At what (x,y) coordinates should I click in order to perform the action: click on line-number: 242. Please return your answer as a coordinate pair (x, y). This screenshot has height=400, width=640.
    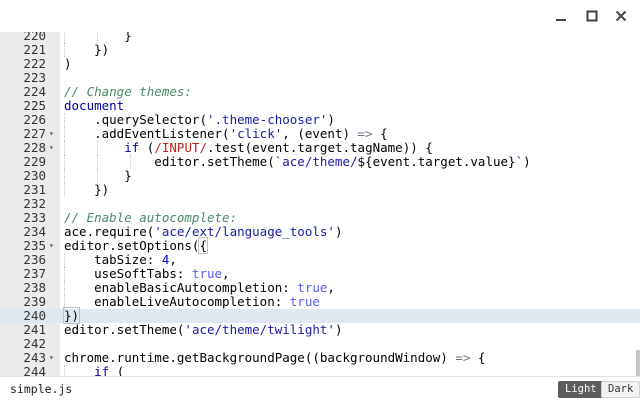
    Looking at the image, I should click on (34, 343).